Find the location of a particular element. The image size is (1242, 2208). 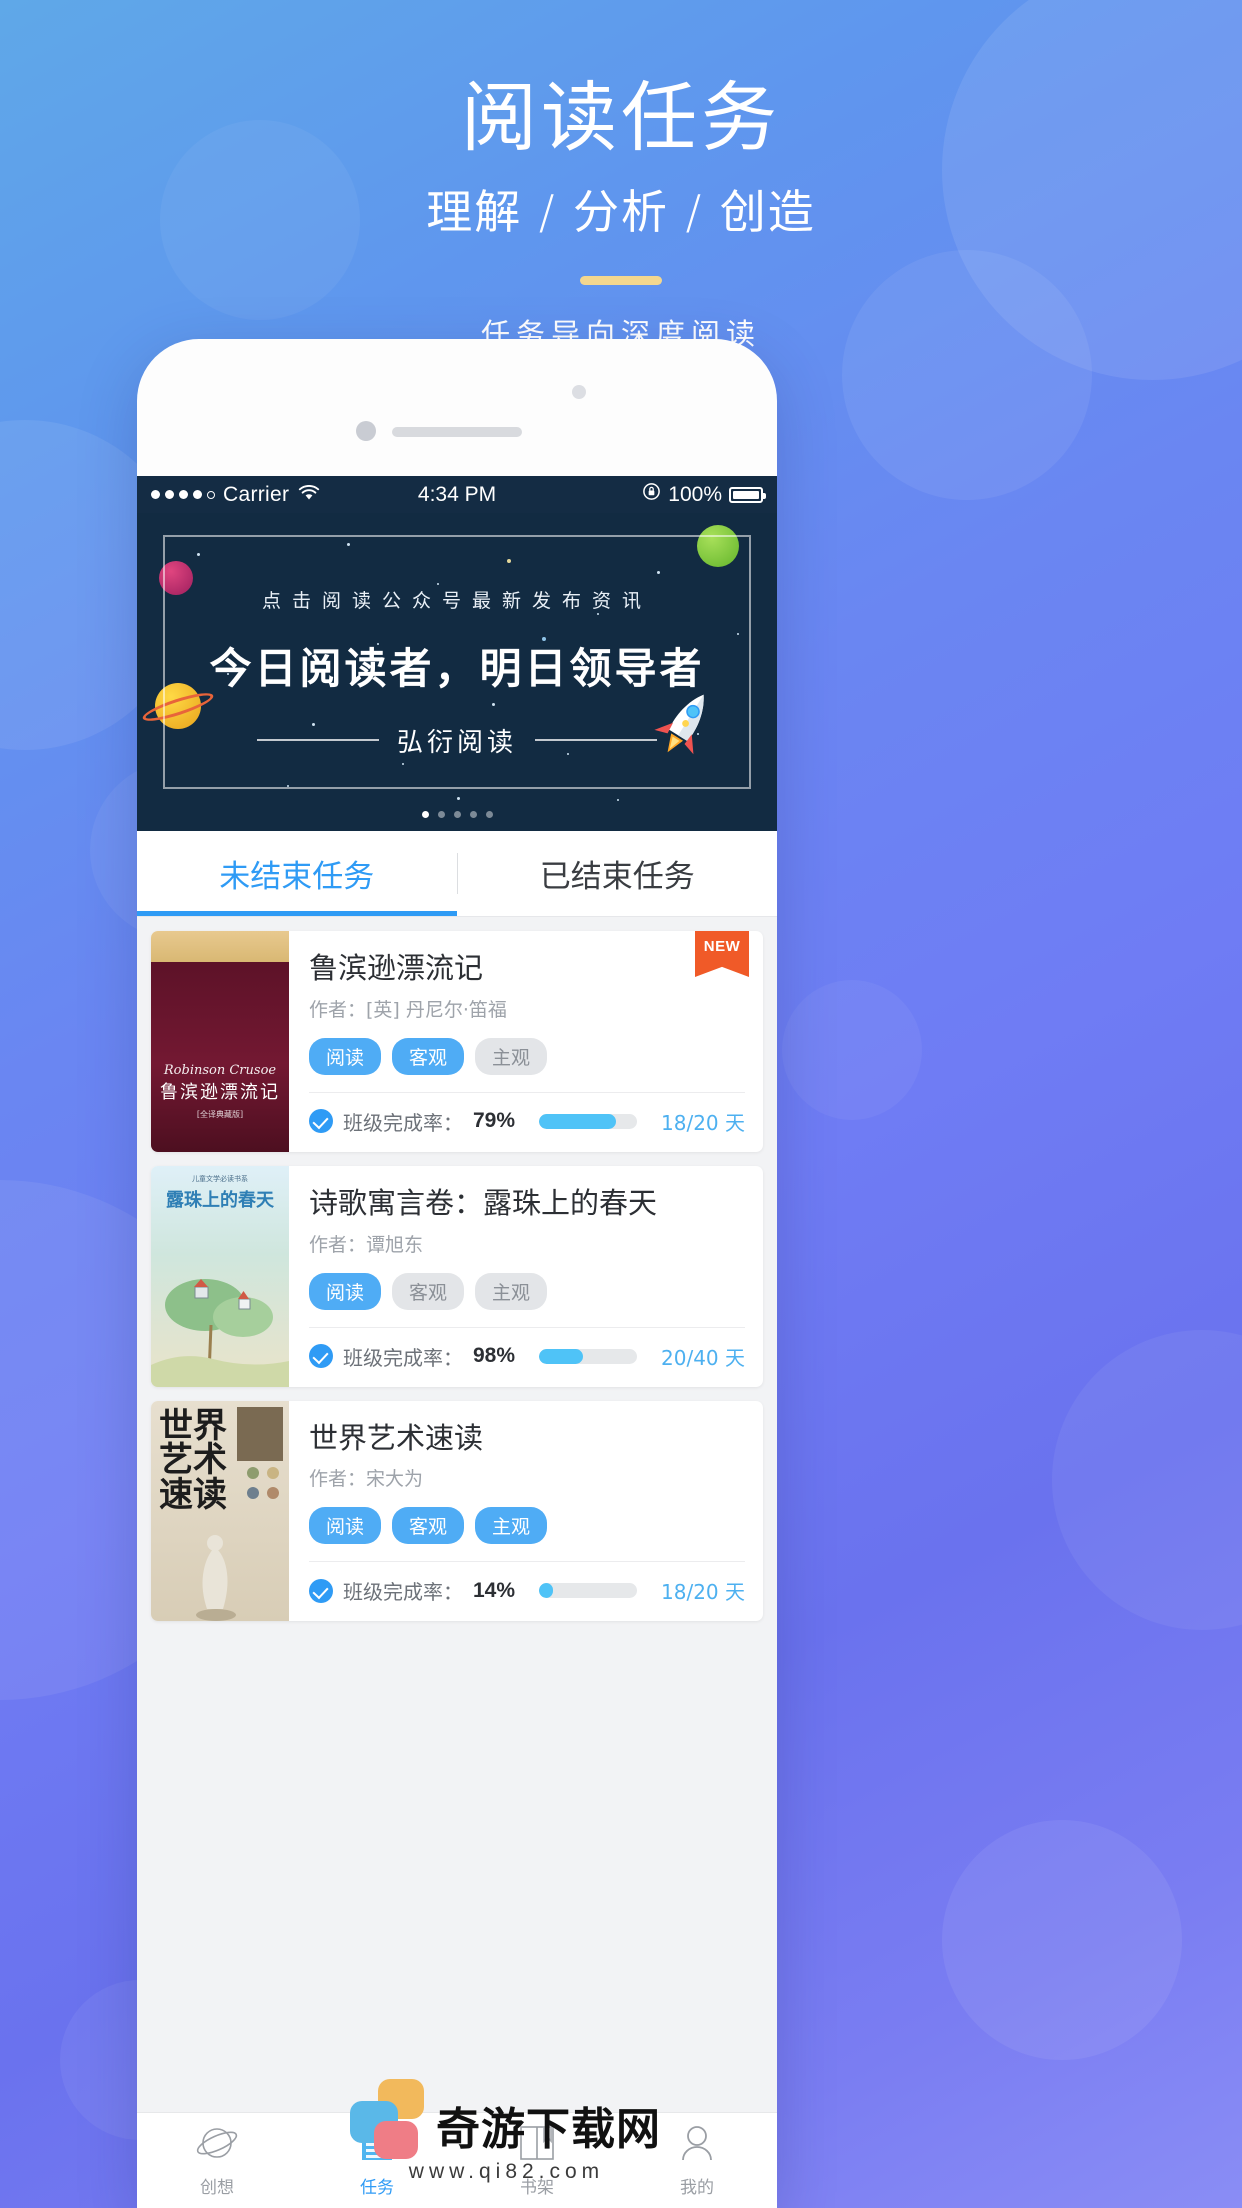

nav-item-create: 创想 is located at coordinates (217, 2160).